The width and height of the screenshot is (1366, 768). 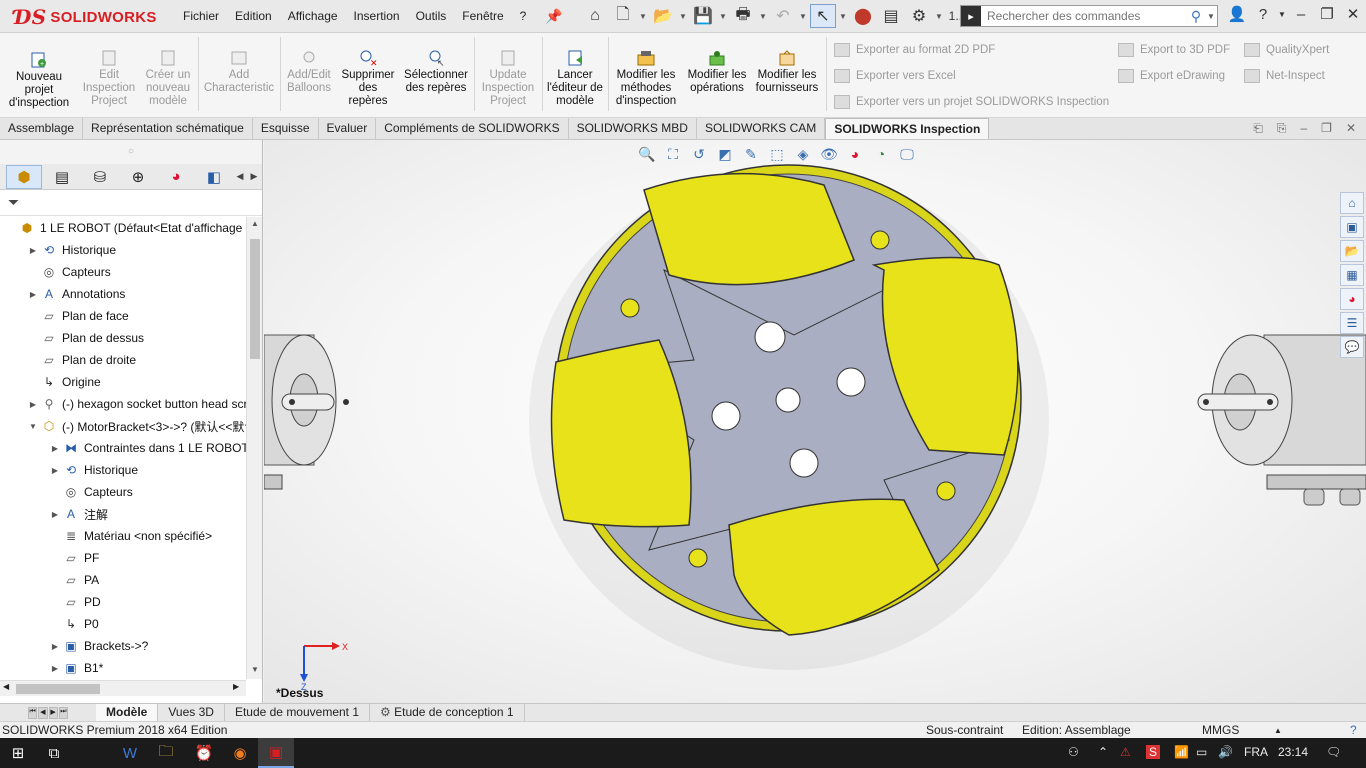 What do you see at coordinates (255, 223) in the screenshot?
I see `scroll-up-icon: ▲` at bounding box center [255, 223].